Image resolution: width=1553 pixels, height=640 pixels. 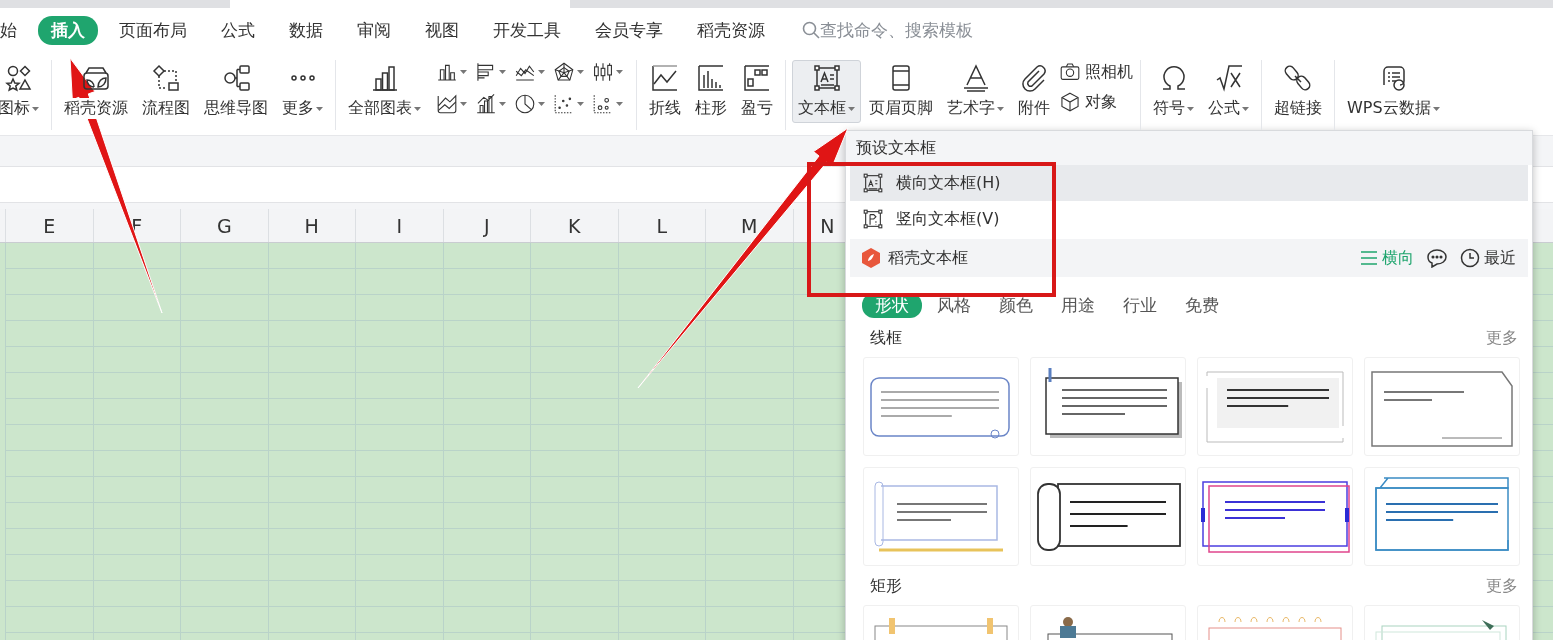 What do you see at coordinates (811, 30) in the screenshot?
I see `search-icon` at bounding box center [811, 30].